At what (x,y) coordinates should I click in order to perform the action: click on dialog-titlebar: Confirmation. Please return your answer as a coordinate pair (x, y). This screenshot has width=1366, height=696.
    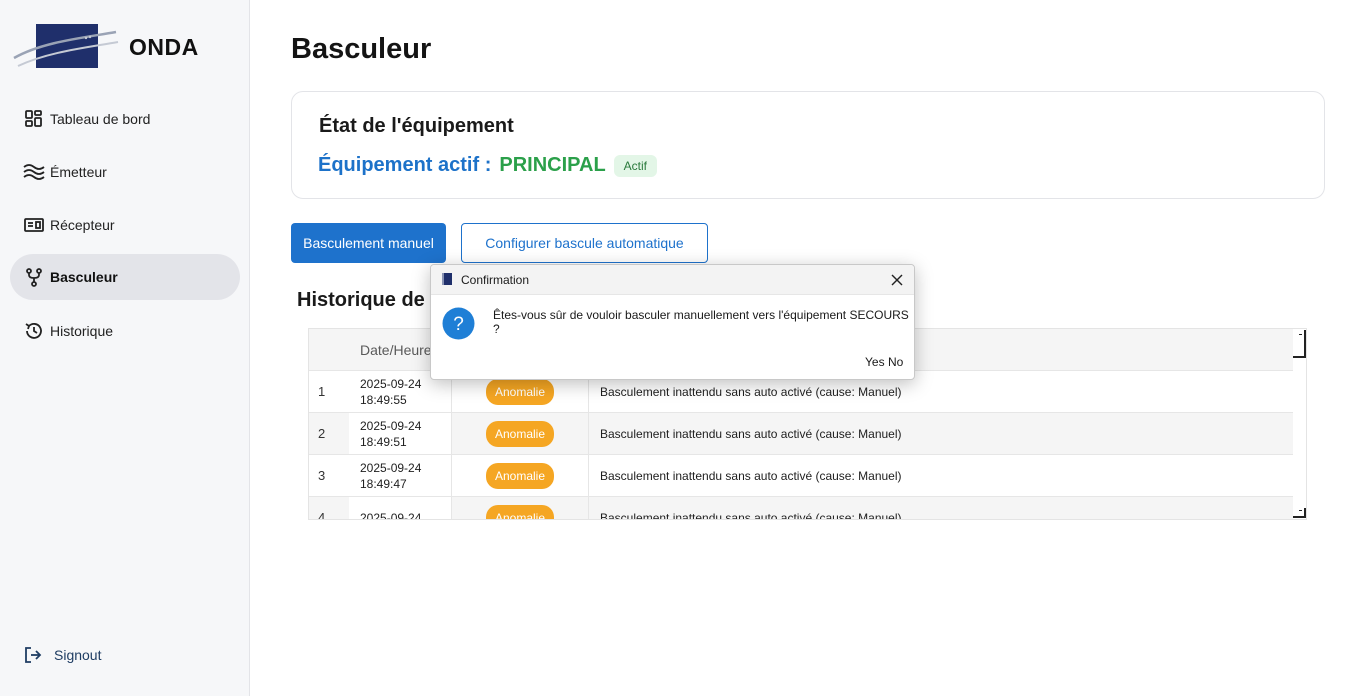
    Looking at the image, I should click on (672, 280).